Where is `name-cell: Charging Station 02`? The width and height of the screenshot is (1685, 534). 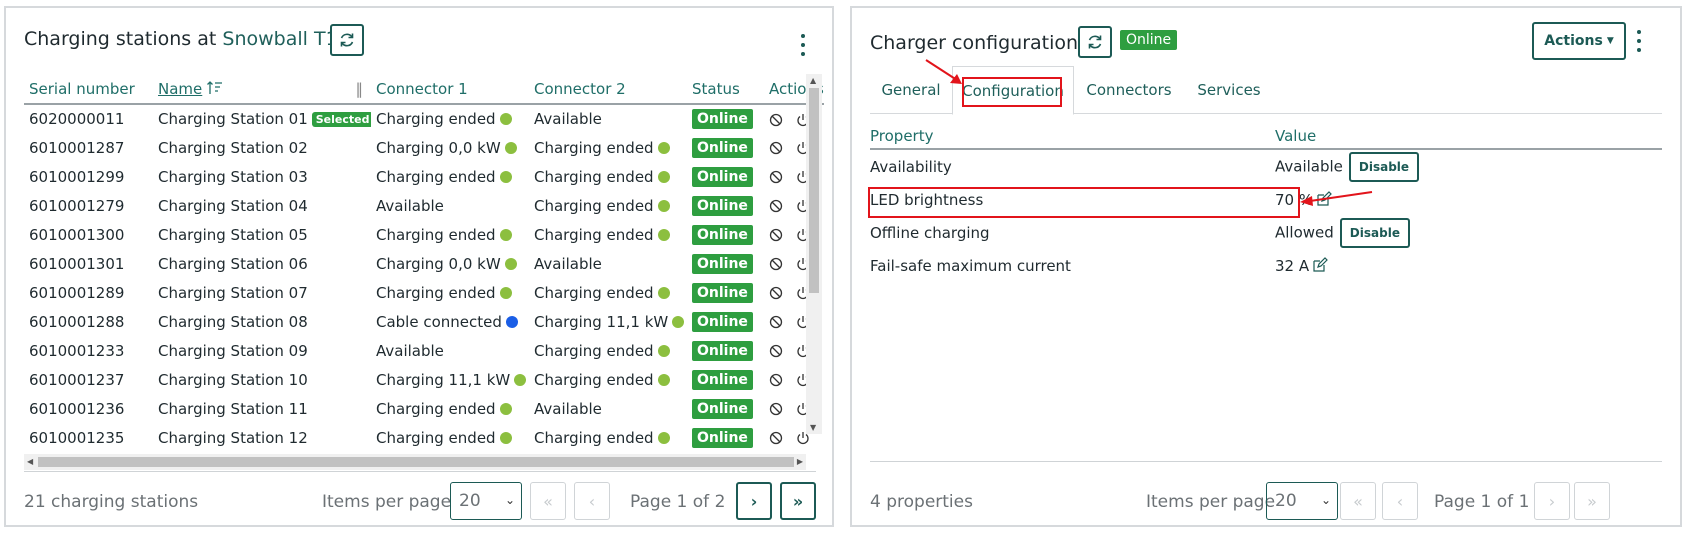
name-cell: Charging Station 02 is located at coordinates (262, 147).